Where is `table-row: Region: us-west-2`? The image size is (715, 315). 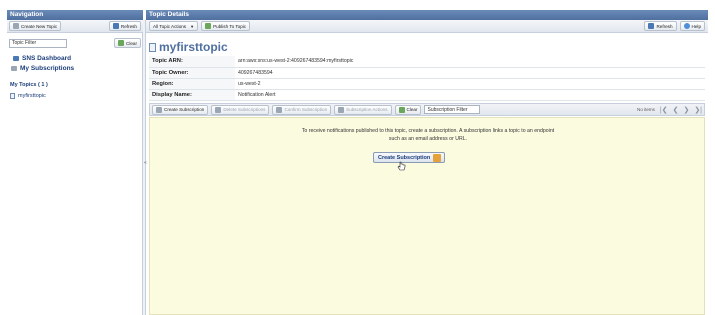
table-row: Region: us-west-2 is located at coordinates (427, 84).